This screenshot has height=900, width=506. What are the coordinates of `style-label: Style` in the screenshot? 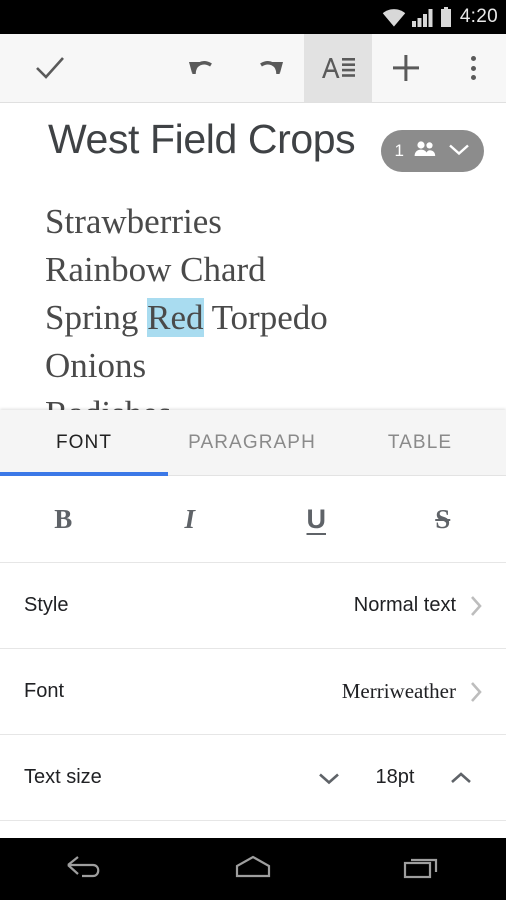 It's located at (46, 605).